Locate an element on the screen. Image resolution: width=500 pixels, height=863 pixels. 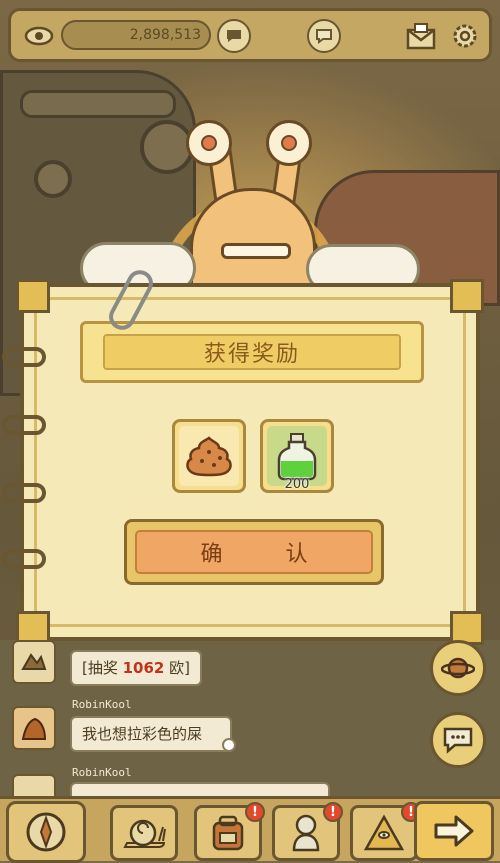
chat-message: [抽奖 1062 欧] is located at coordinates (136, 668).